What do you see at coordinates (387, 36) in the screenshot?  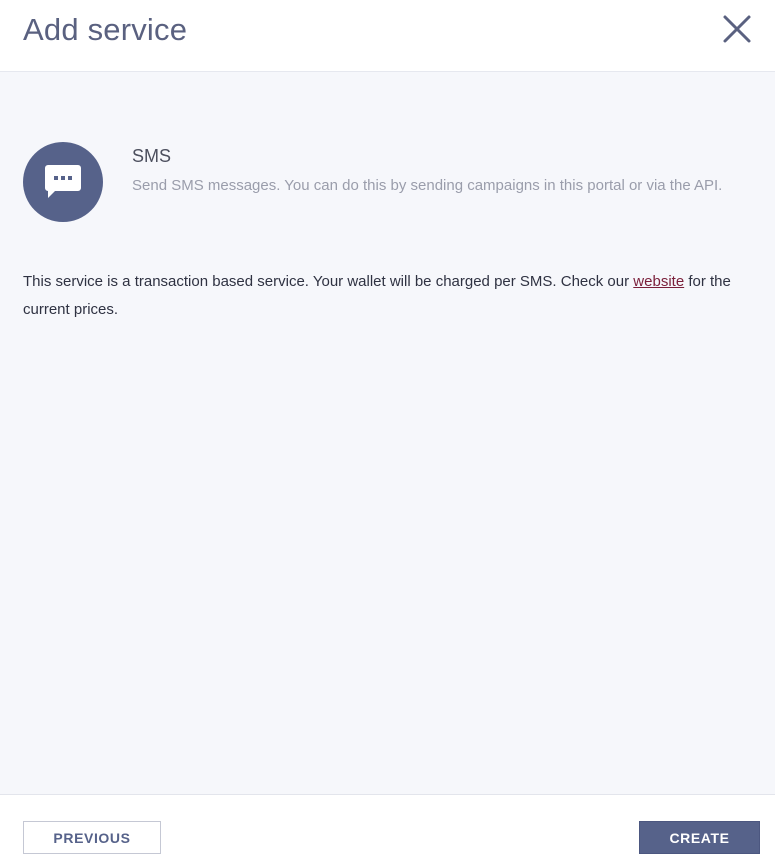 I see `dialog-header: Add service` at bounding box center [387, 36].